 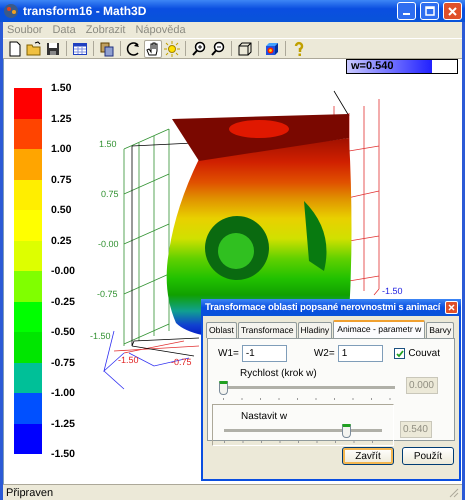 What do you see at coordinates (372, 66) in the screenshot?
I see `parameter-label: w=0.540` at bounding box center [372, 66].